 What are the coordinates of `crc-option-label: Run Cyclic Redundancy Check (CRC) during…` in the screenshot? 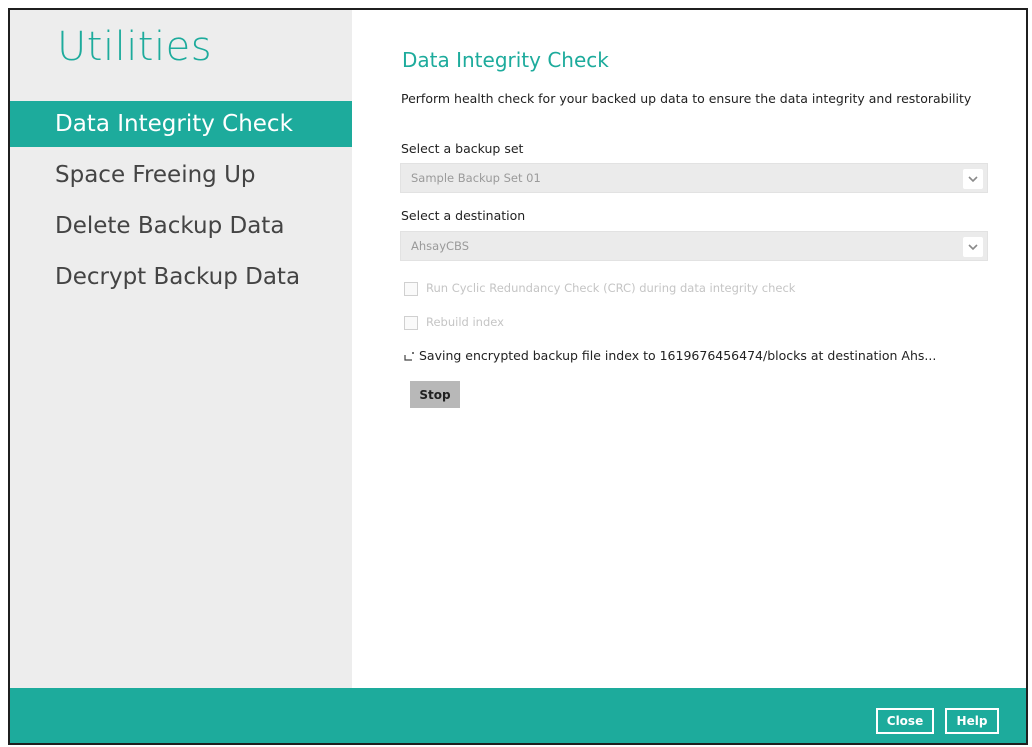 It's located at (611, 288).